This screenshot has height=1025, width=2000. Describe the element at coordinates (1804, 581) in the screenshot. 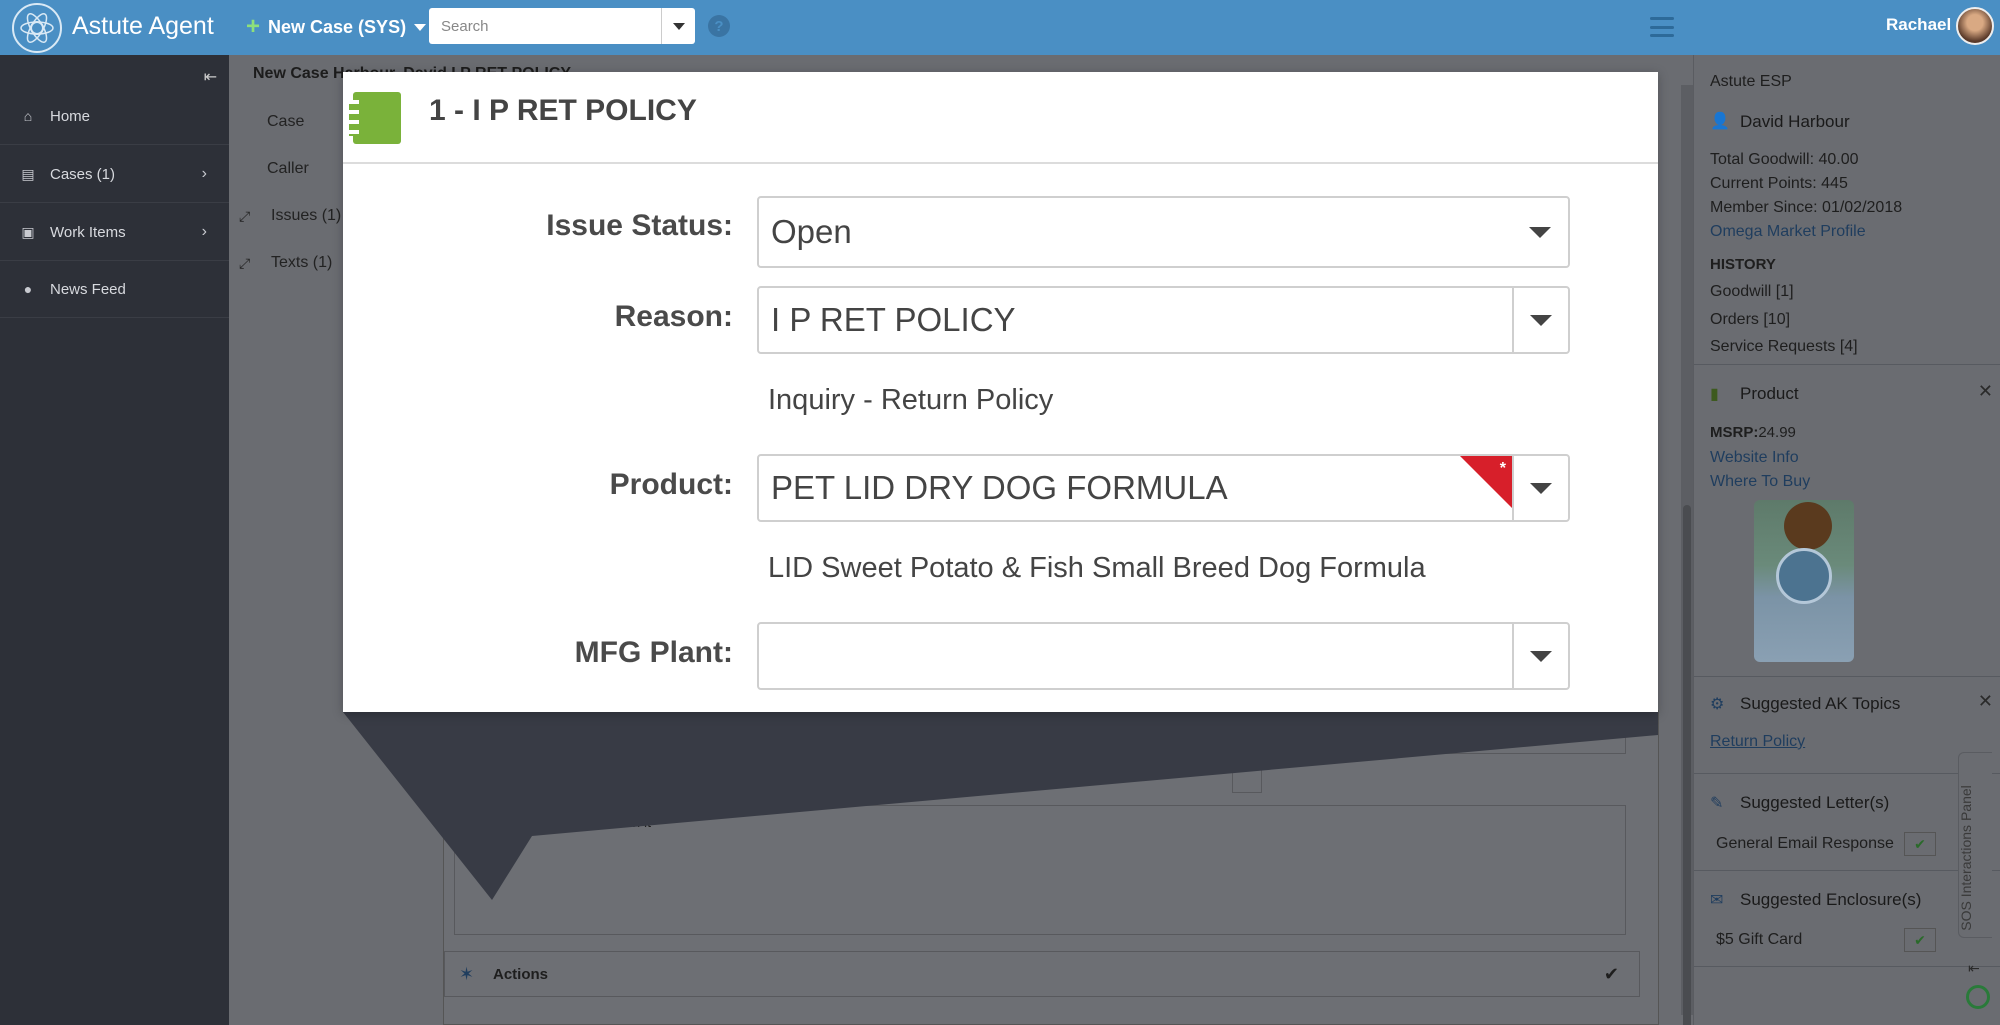

I see `product-image` at that location.